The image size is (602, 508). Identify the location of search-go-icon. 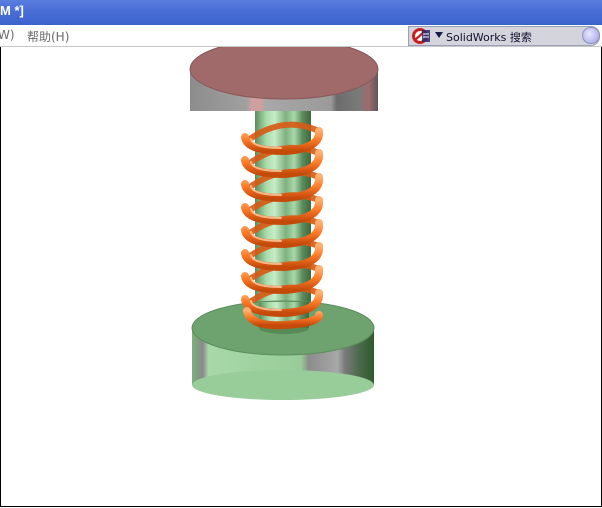
(591, 35).